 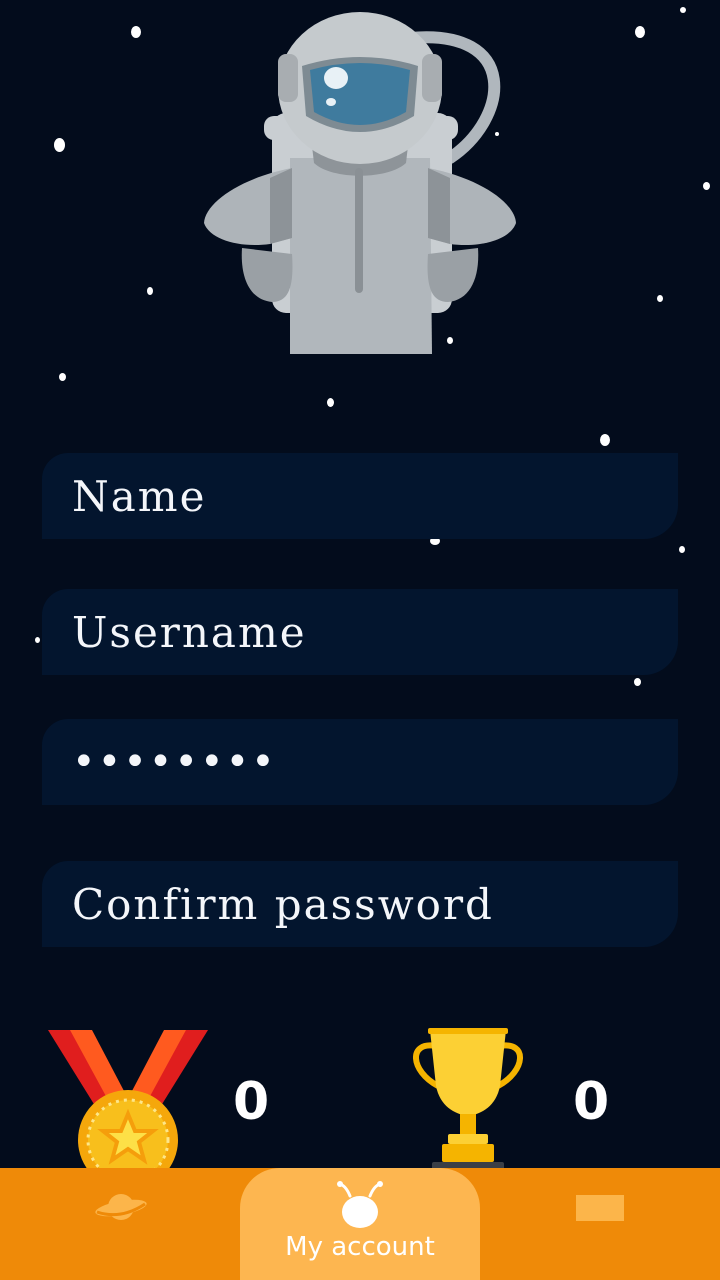 I want to click on nav-item-my-account: My account, so click(x=360, y=1224).